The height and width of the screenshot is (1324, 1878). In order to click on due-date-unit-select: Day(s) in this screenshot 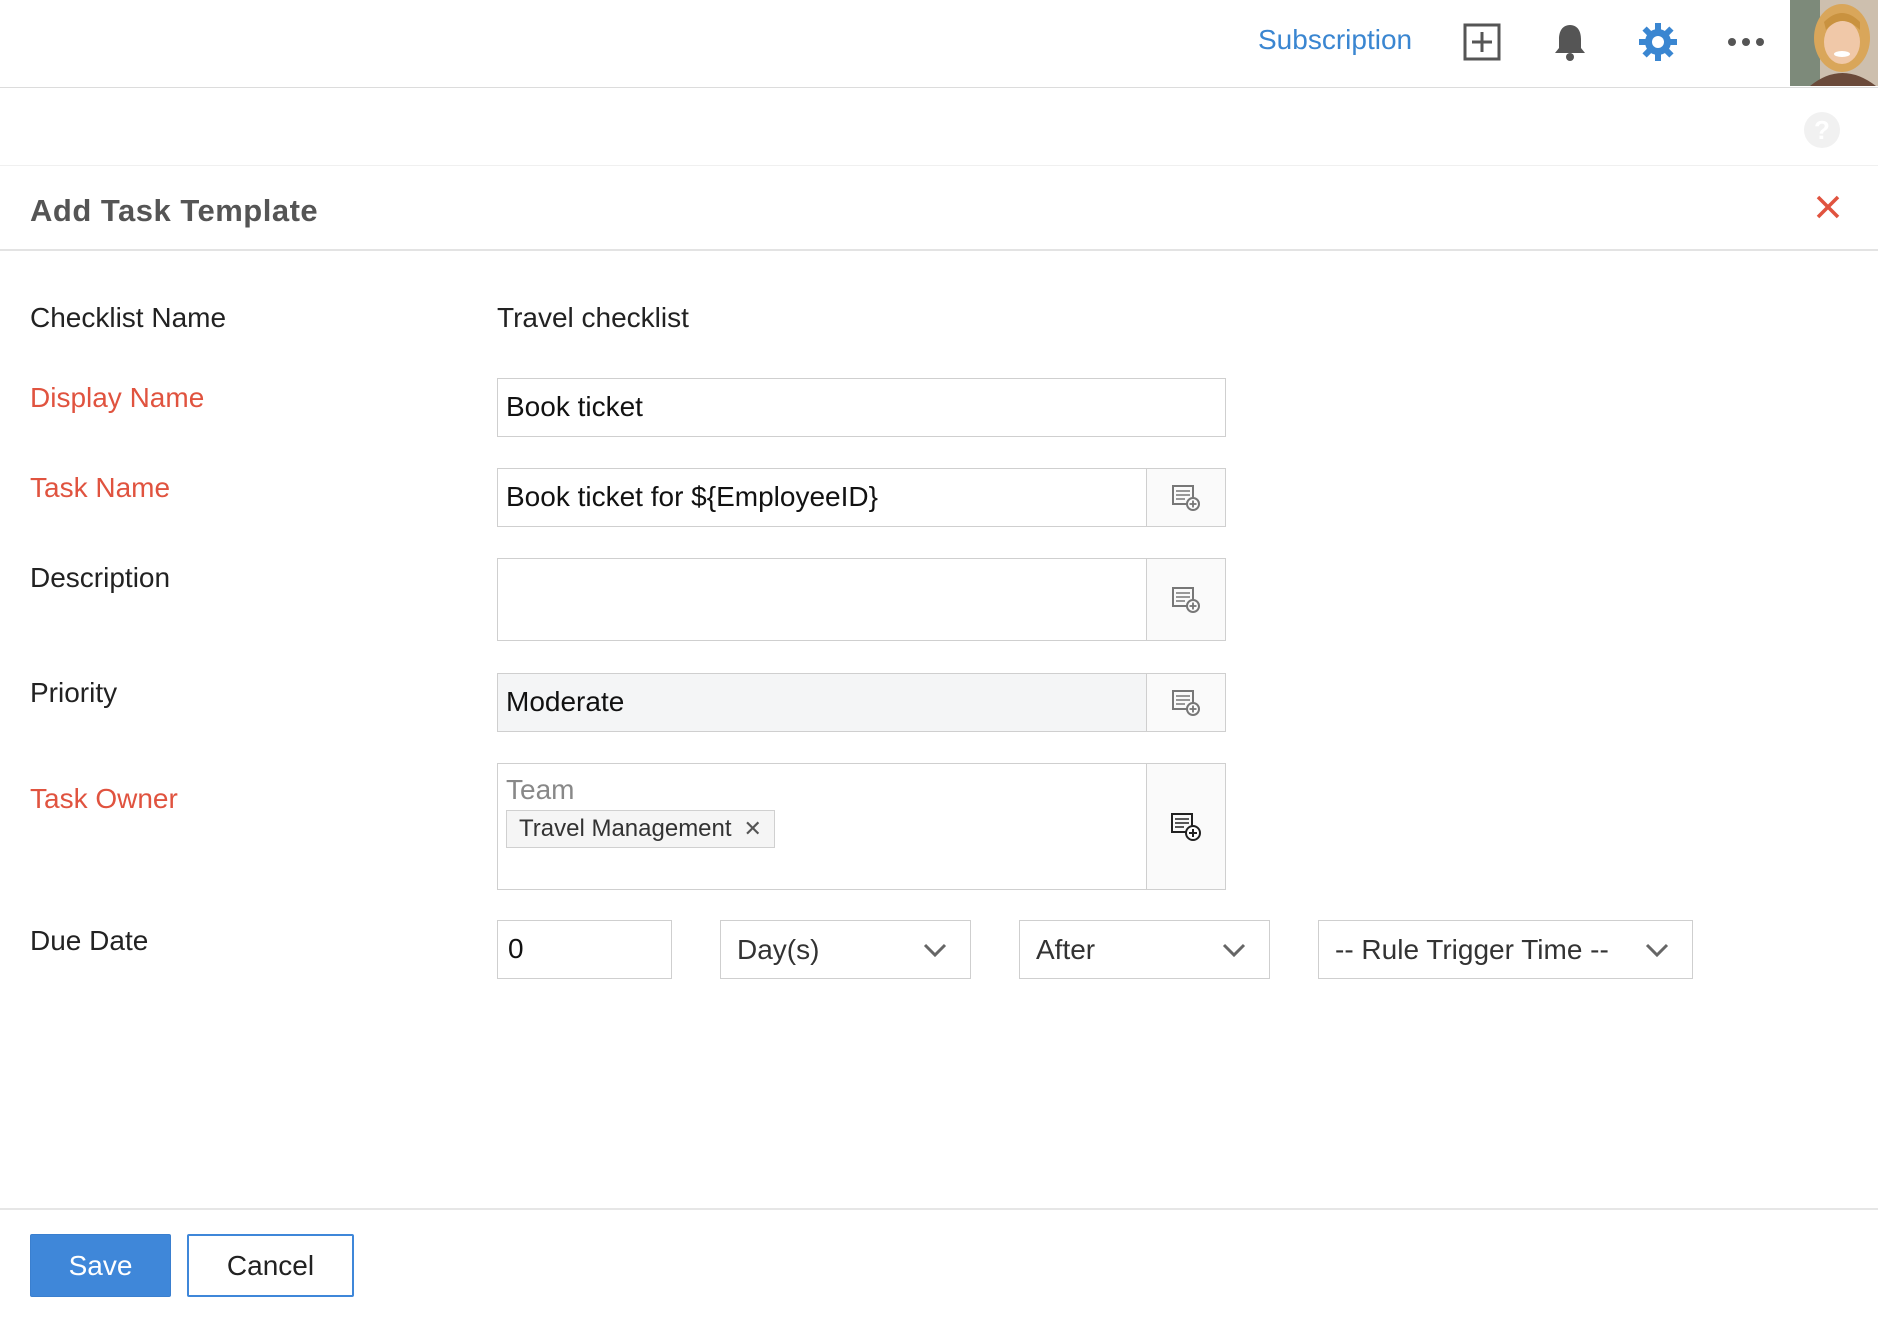, I will do `click(845, 949)`.